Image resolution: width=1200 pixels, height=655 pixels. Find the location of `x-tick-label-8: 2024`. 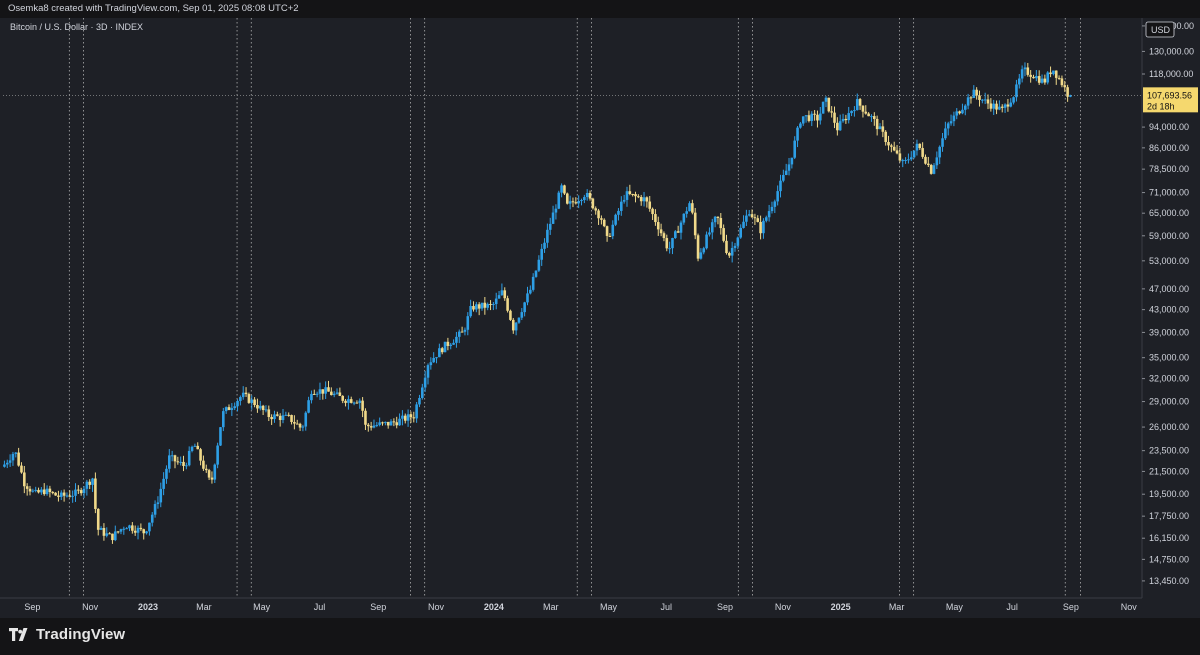

x-tick-label-8: 2024 is located at coordinates (494, 607).